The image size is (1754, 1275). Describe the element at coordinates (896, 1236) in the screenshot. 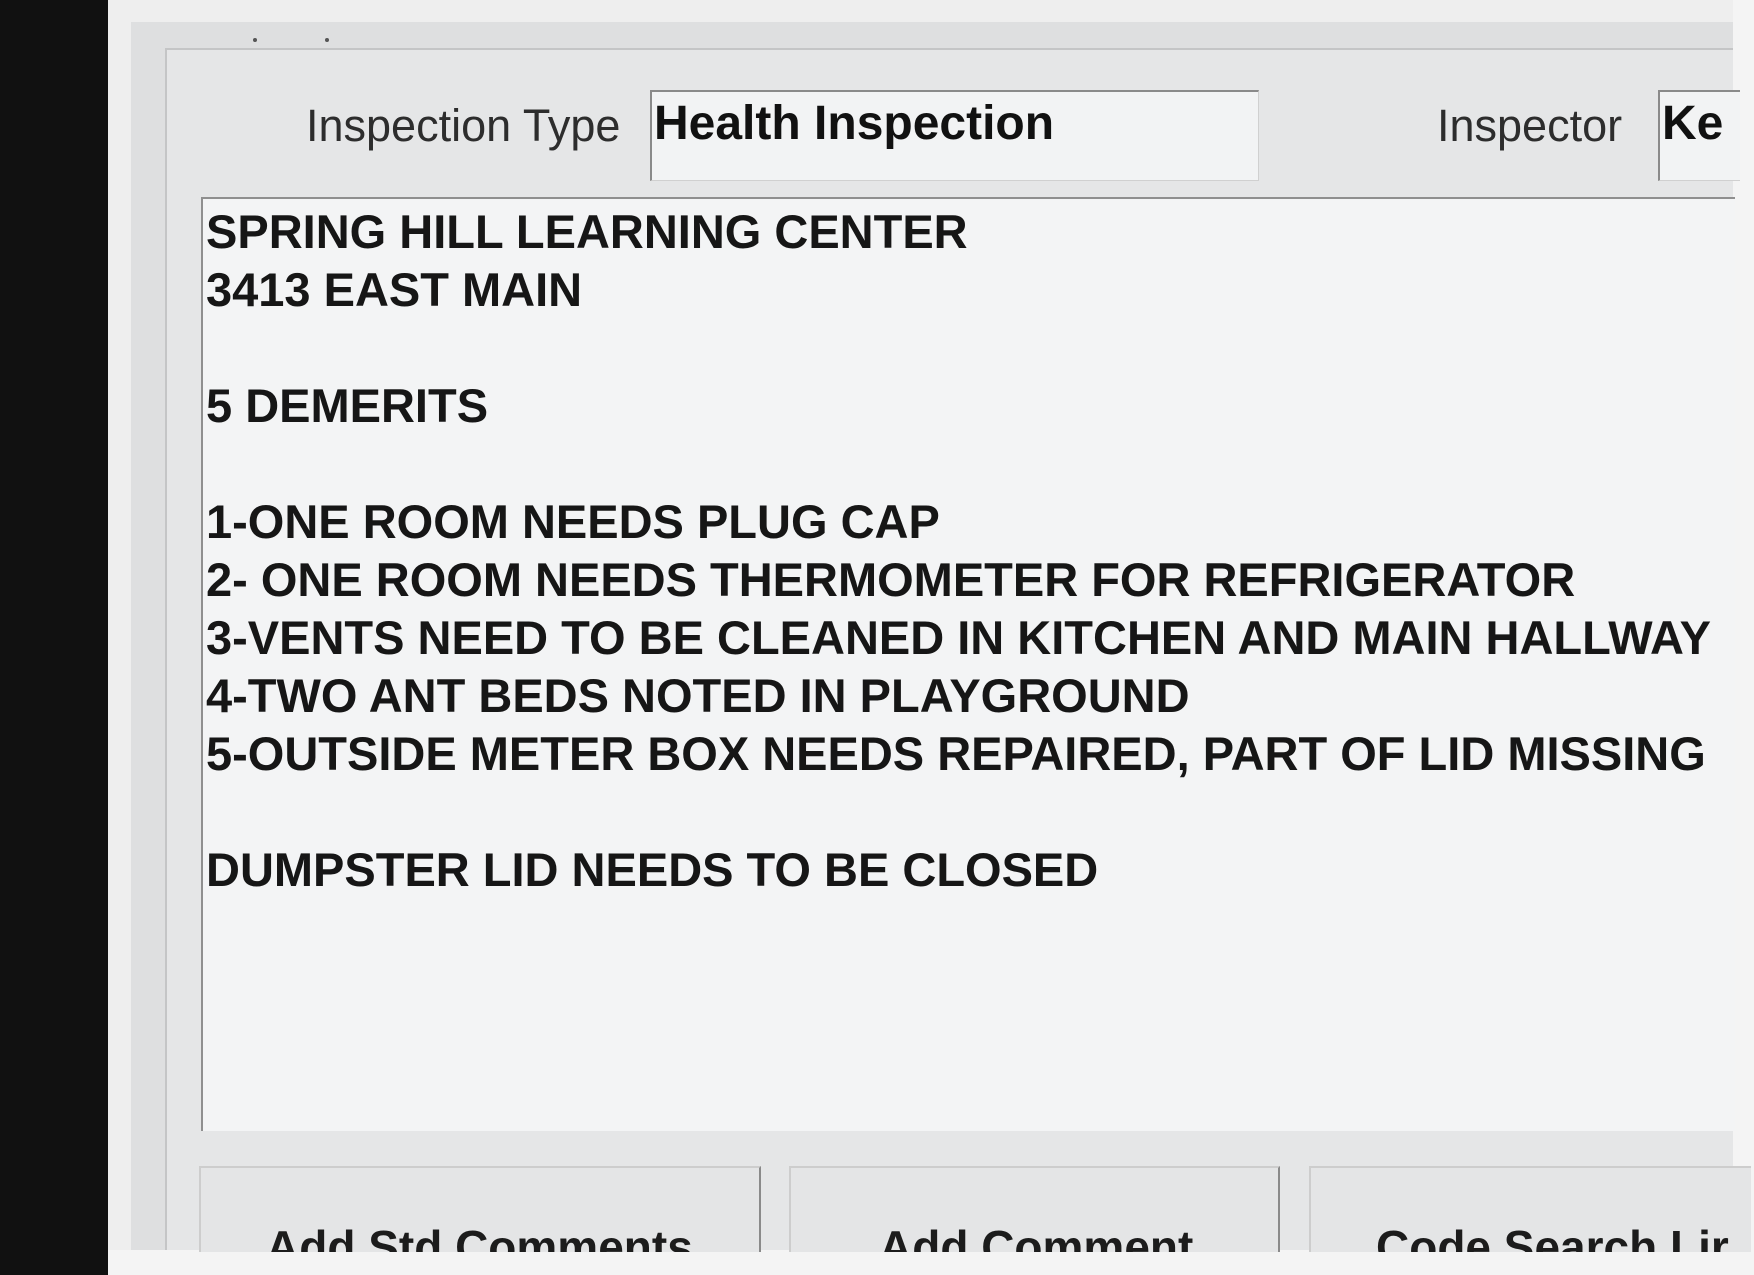

I see `accelerator-key: A` at that location.